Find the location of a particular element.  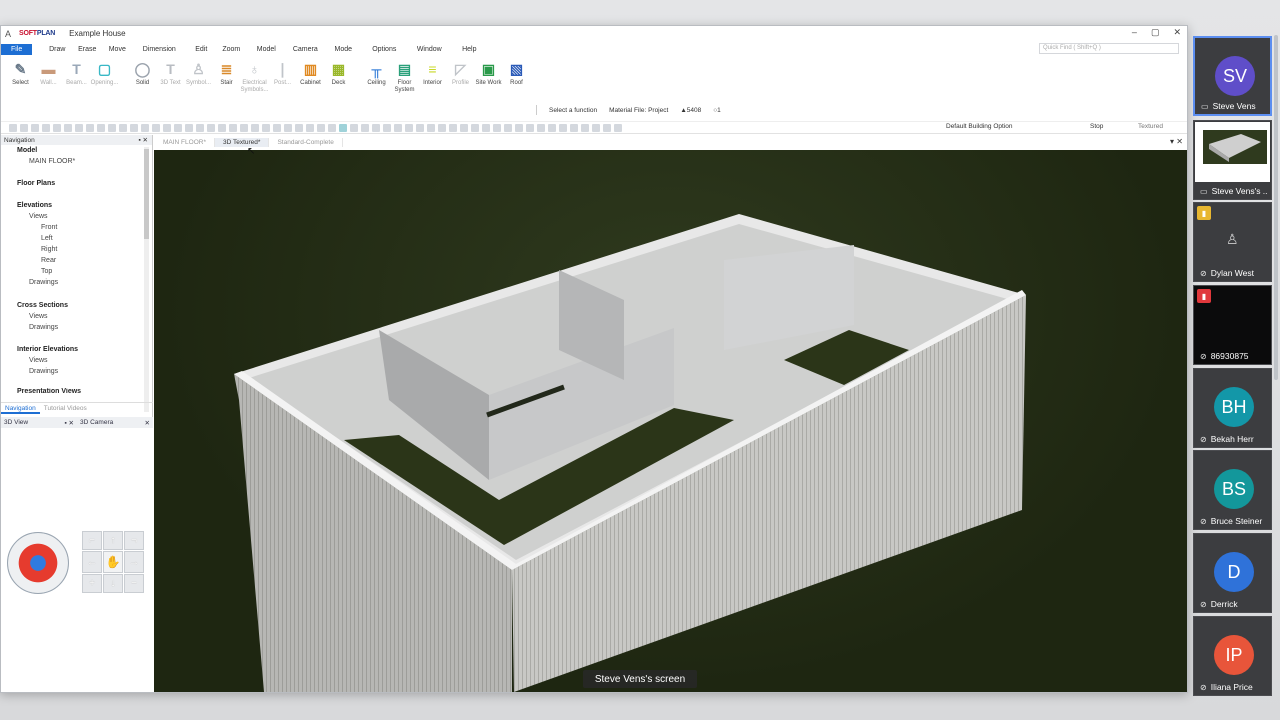

zoom-out-icon: − is located at coordinates (134, 583).